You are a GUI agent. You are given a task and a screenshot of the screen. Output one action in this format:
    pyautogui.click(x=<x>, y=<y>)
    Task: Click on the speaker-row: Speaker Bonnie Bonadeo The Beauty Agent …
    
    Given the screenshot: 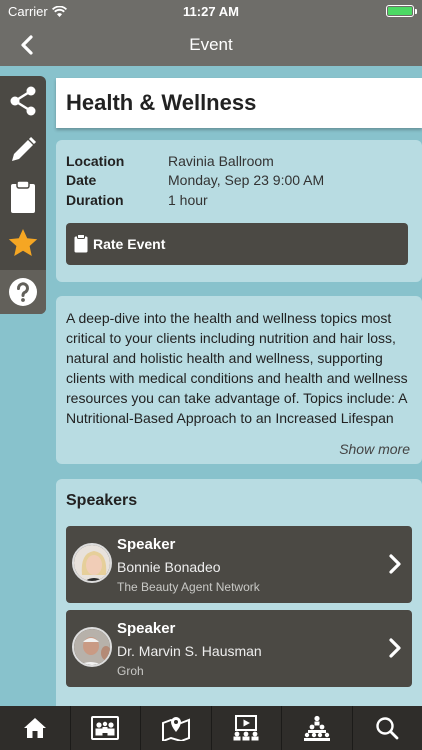 What is the action you would take?
    pyautogui.click(x=239, y=564)
    